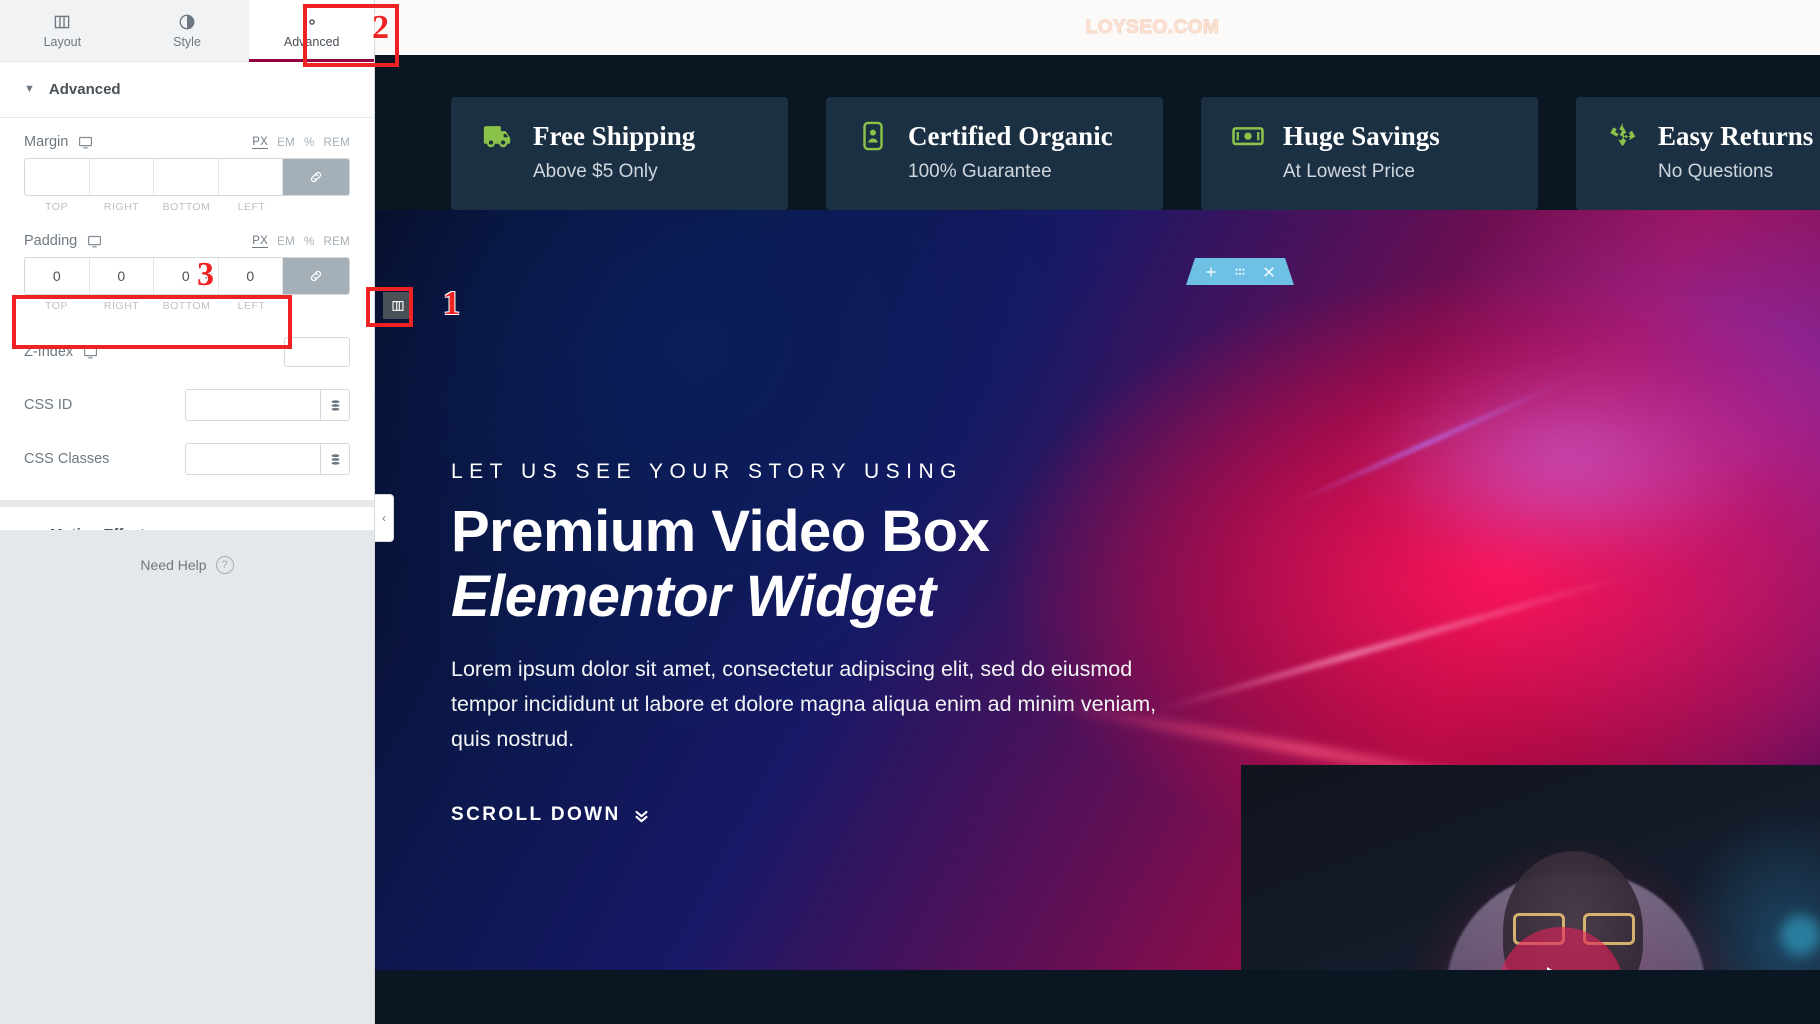 The image size is (1820, 1024). I want to click on feature-card-subtitle: 100% Guarantee, so click(980, 171).